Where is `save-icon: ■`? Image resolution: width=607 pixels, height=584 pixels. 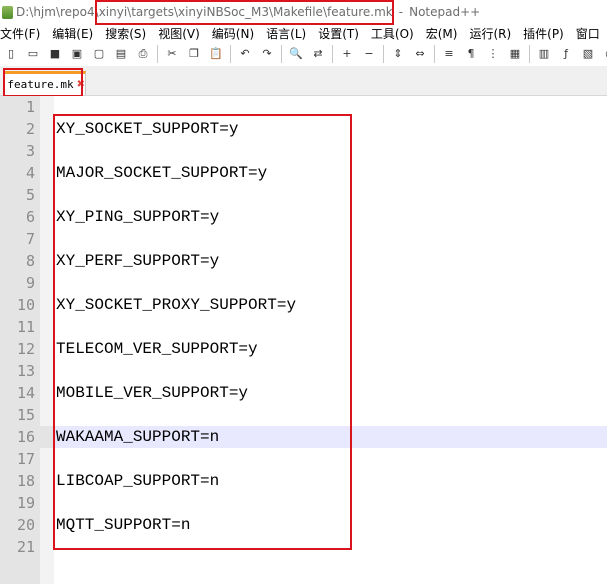 save-icon: ■ is located at coordinates (55, 54).